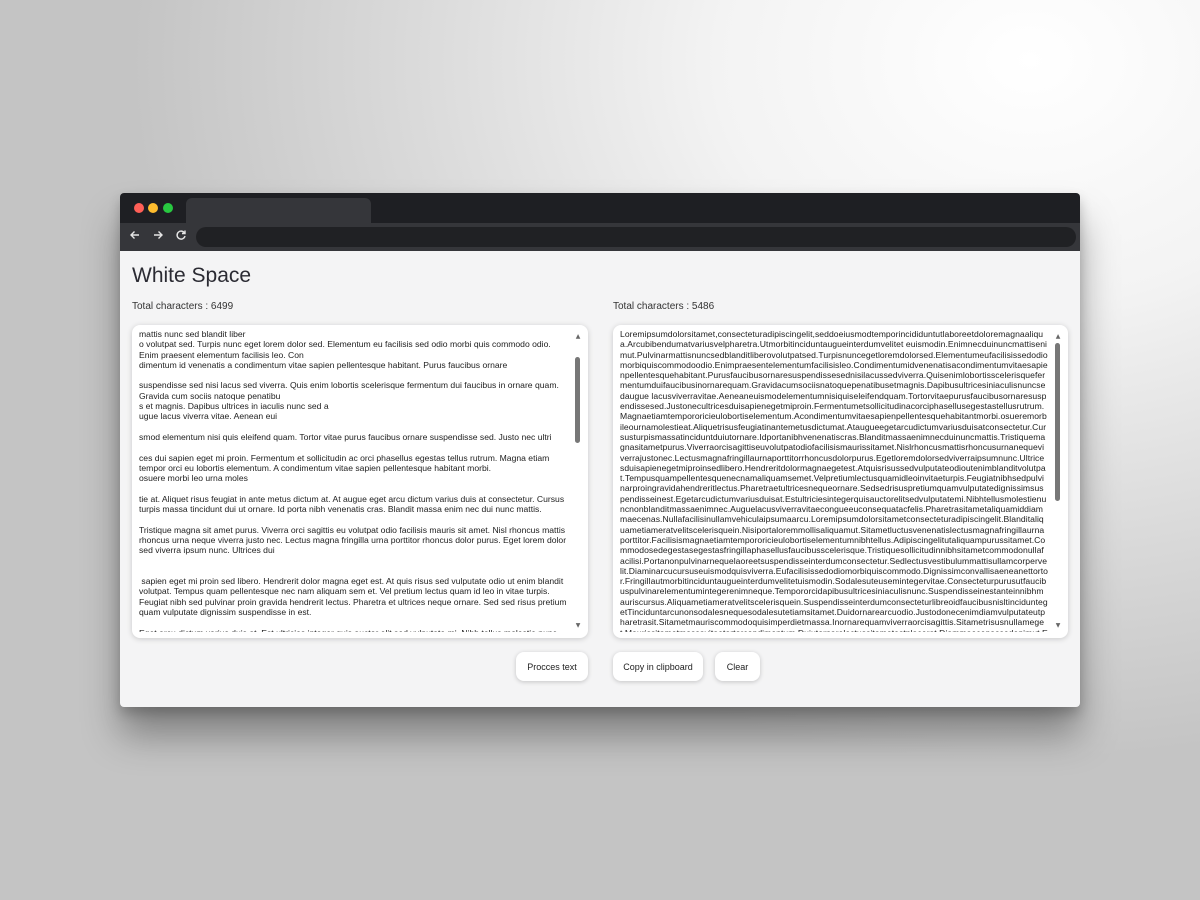  I want to click on copy-clipboard-button: Copy in clipboard, so click(658, 666).